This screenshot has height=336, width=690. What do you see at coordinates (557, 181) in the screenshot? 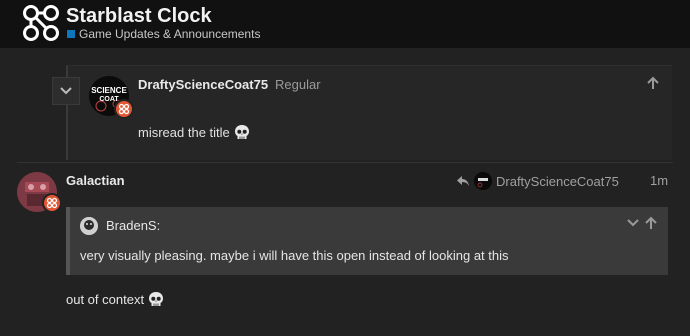
I see `reply-to-username: DraftyScienceCoat75` at bounding box center [557, 181].